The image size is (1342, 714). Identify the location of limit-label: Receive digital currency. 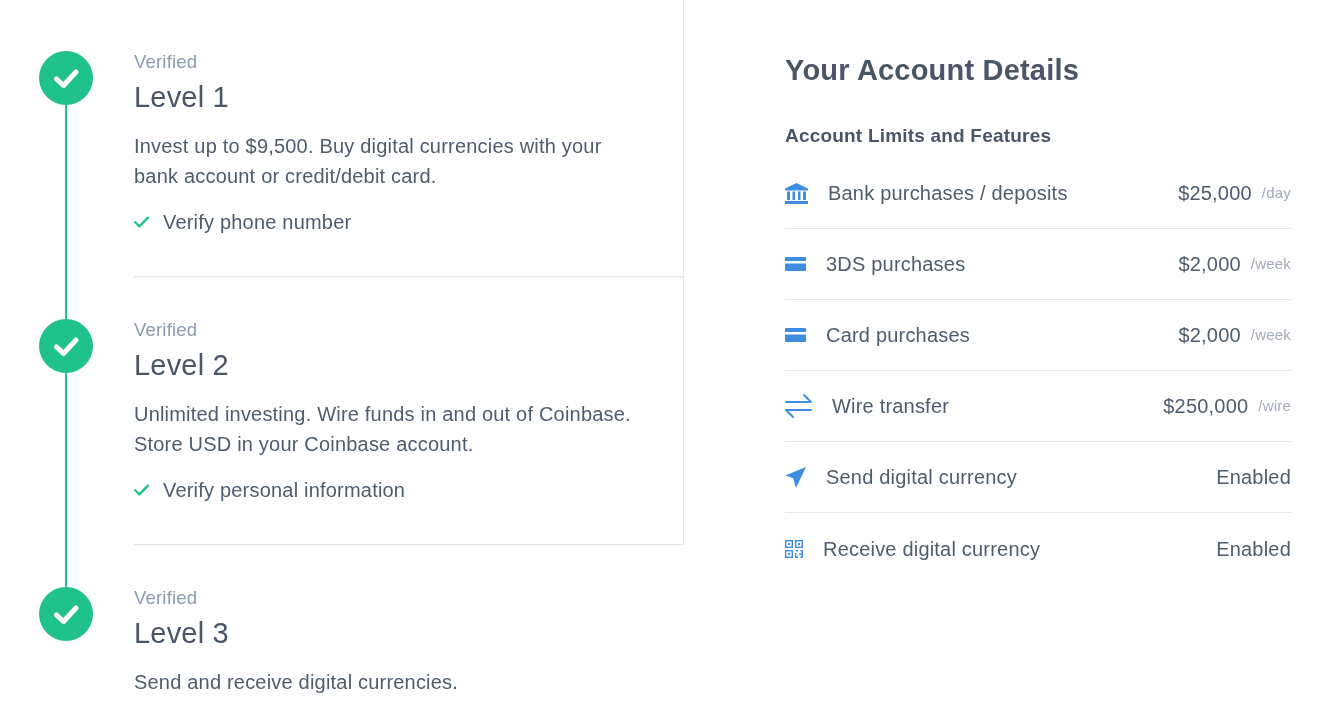
(932, 549).